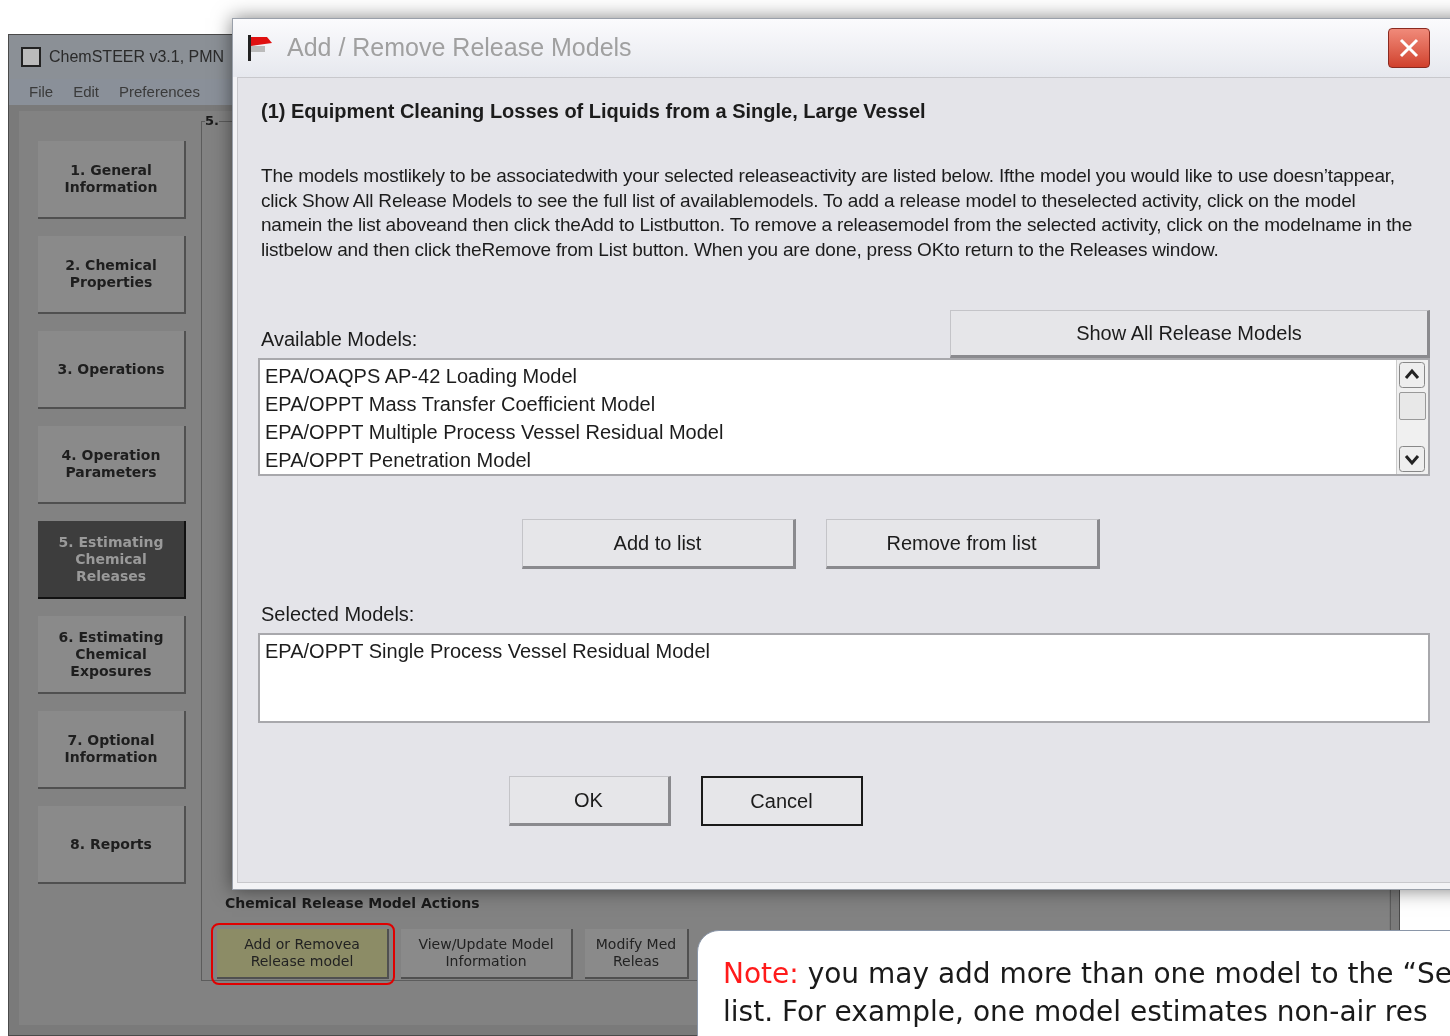 Image resolution: width=1450 pixels, height=1036 pixels. What do you see at coordinates (41, 92) in the screenshot?
I see `menu-item: File` at bounding box center [41, 92].